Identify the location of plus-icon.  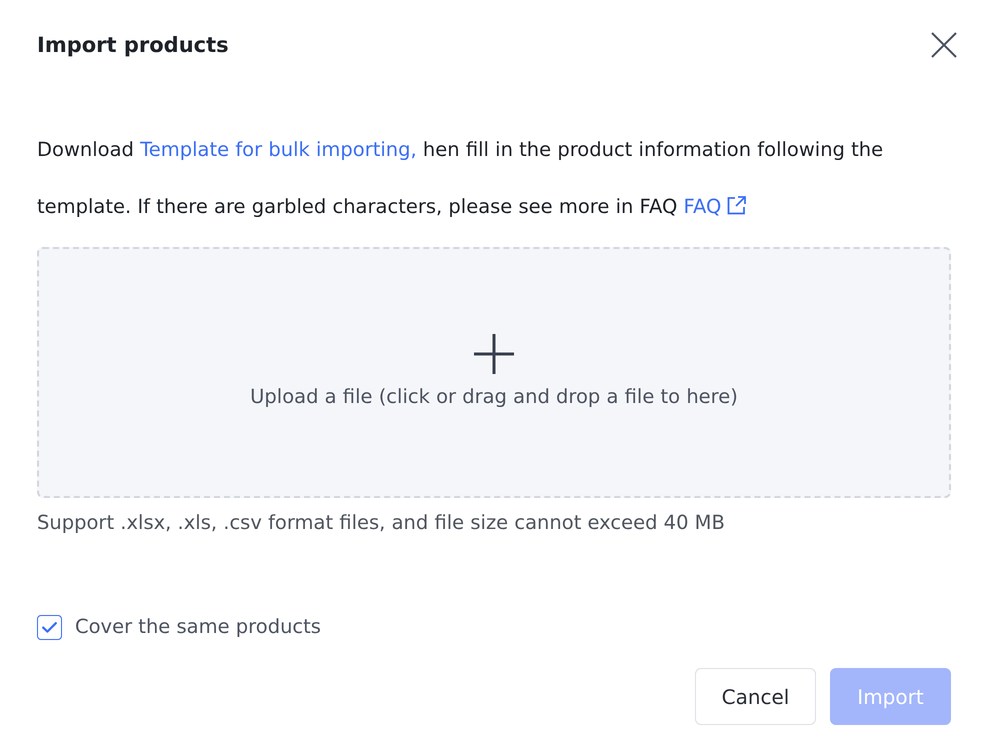
(494, 354).